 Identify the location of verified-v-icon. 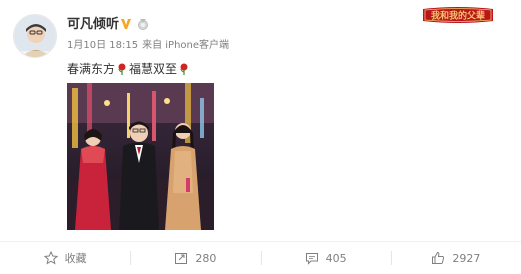
(126, 24).